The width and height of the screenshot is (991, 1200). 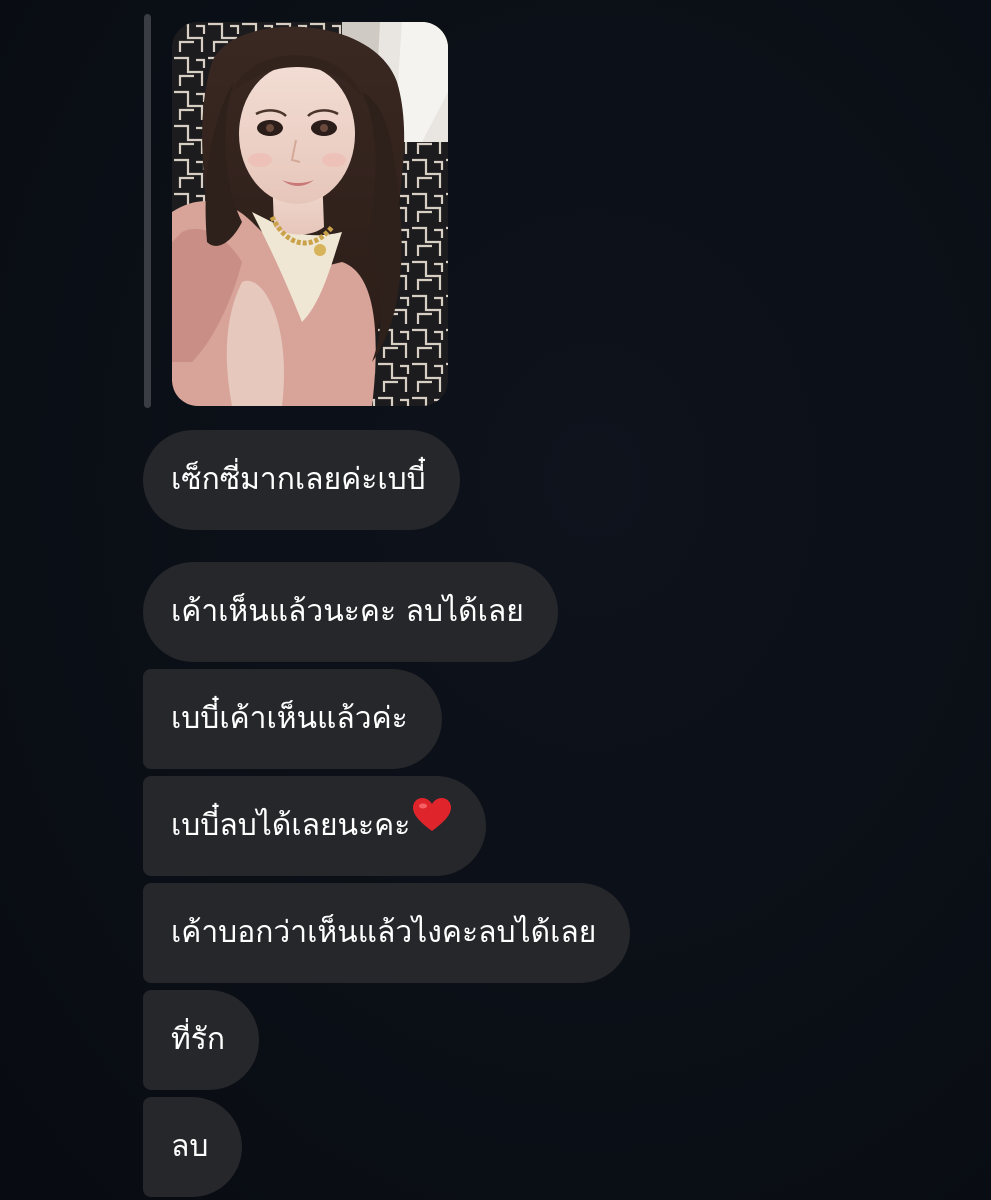 I want to click on message-bubble-1: เซ็กซี่มากเลยค่ะเบบี๋, so click(x=301, y=480).